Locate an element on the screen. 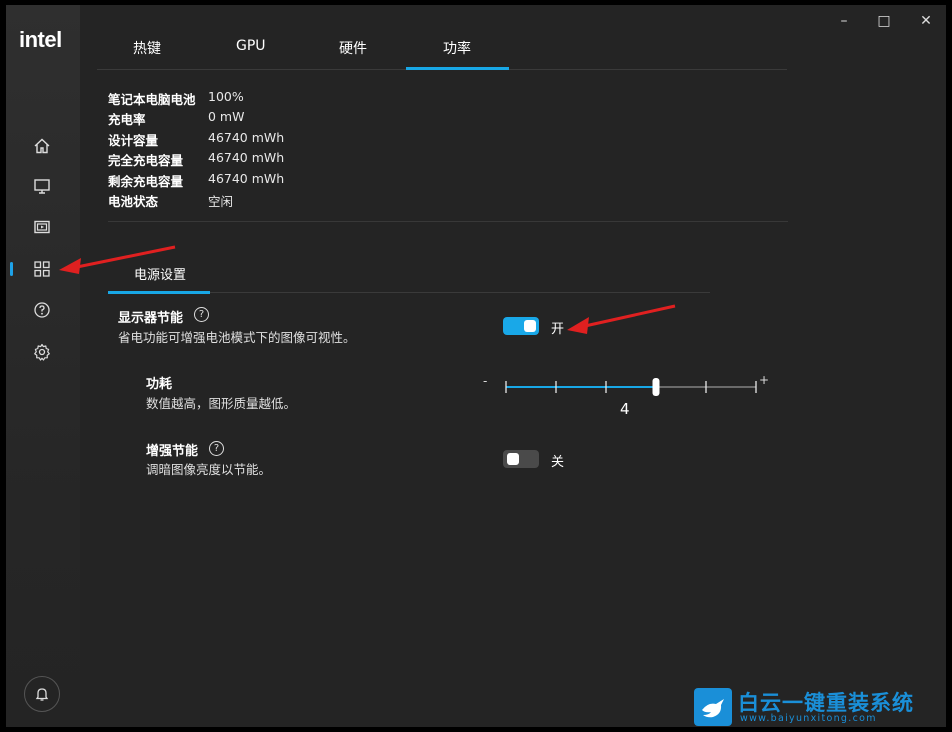  help-icon is located at coordinates (42, 310).